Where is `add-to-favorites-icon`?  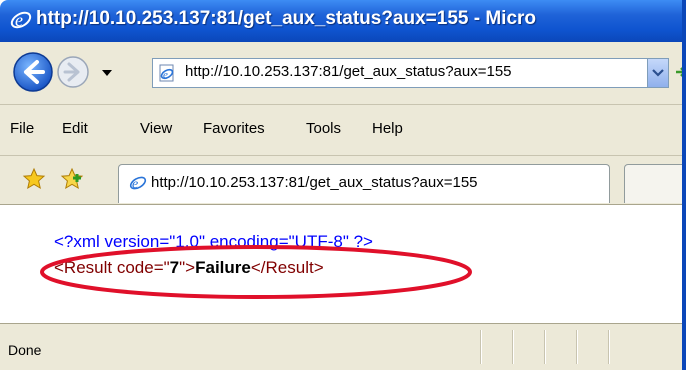
add-to-favorites-icon is located at coordinates (72, 179).